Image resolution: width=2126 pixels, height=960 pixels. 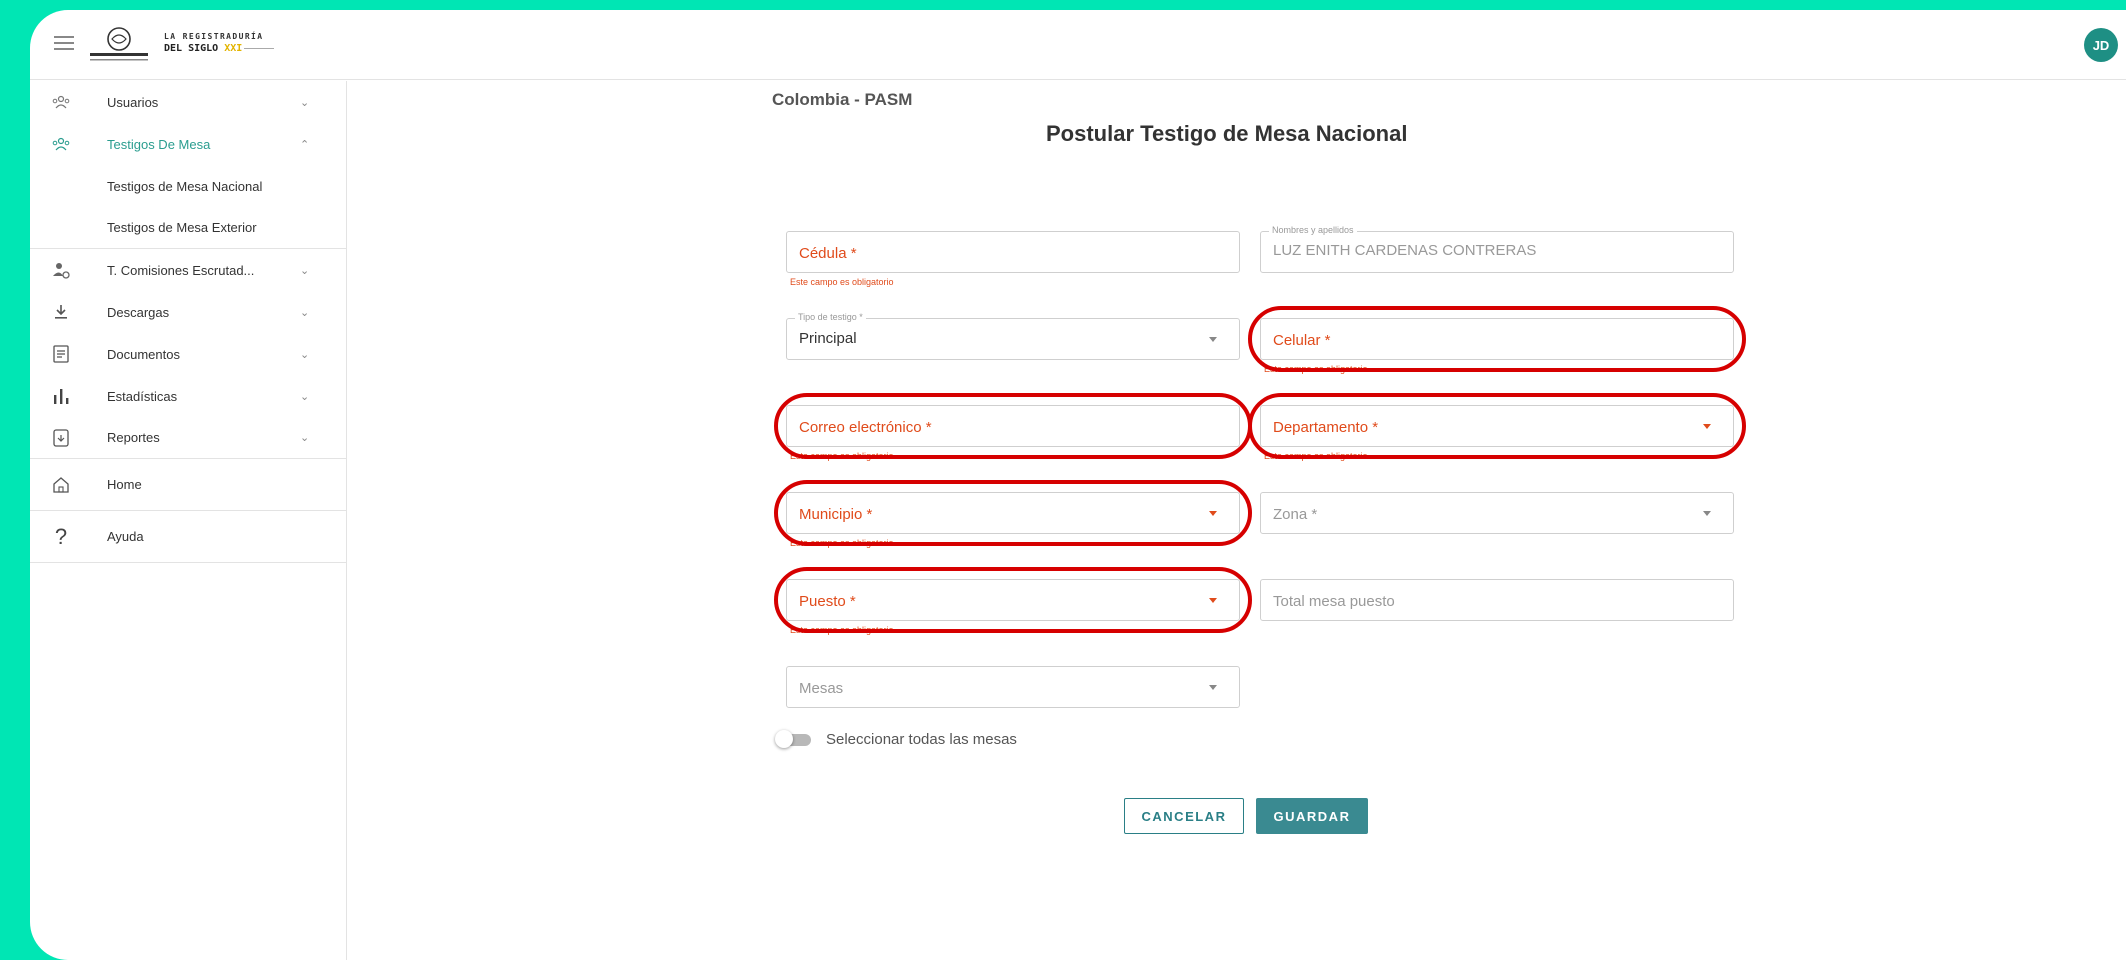 I want to click on puesto-error: Este campo es obligatorio, so click(x=842, y=630).